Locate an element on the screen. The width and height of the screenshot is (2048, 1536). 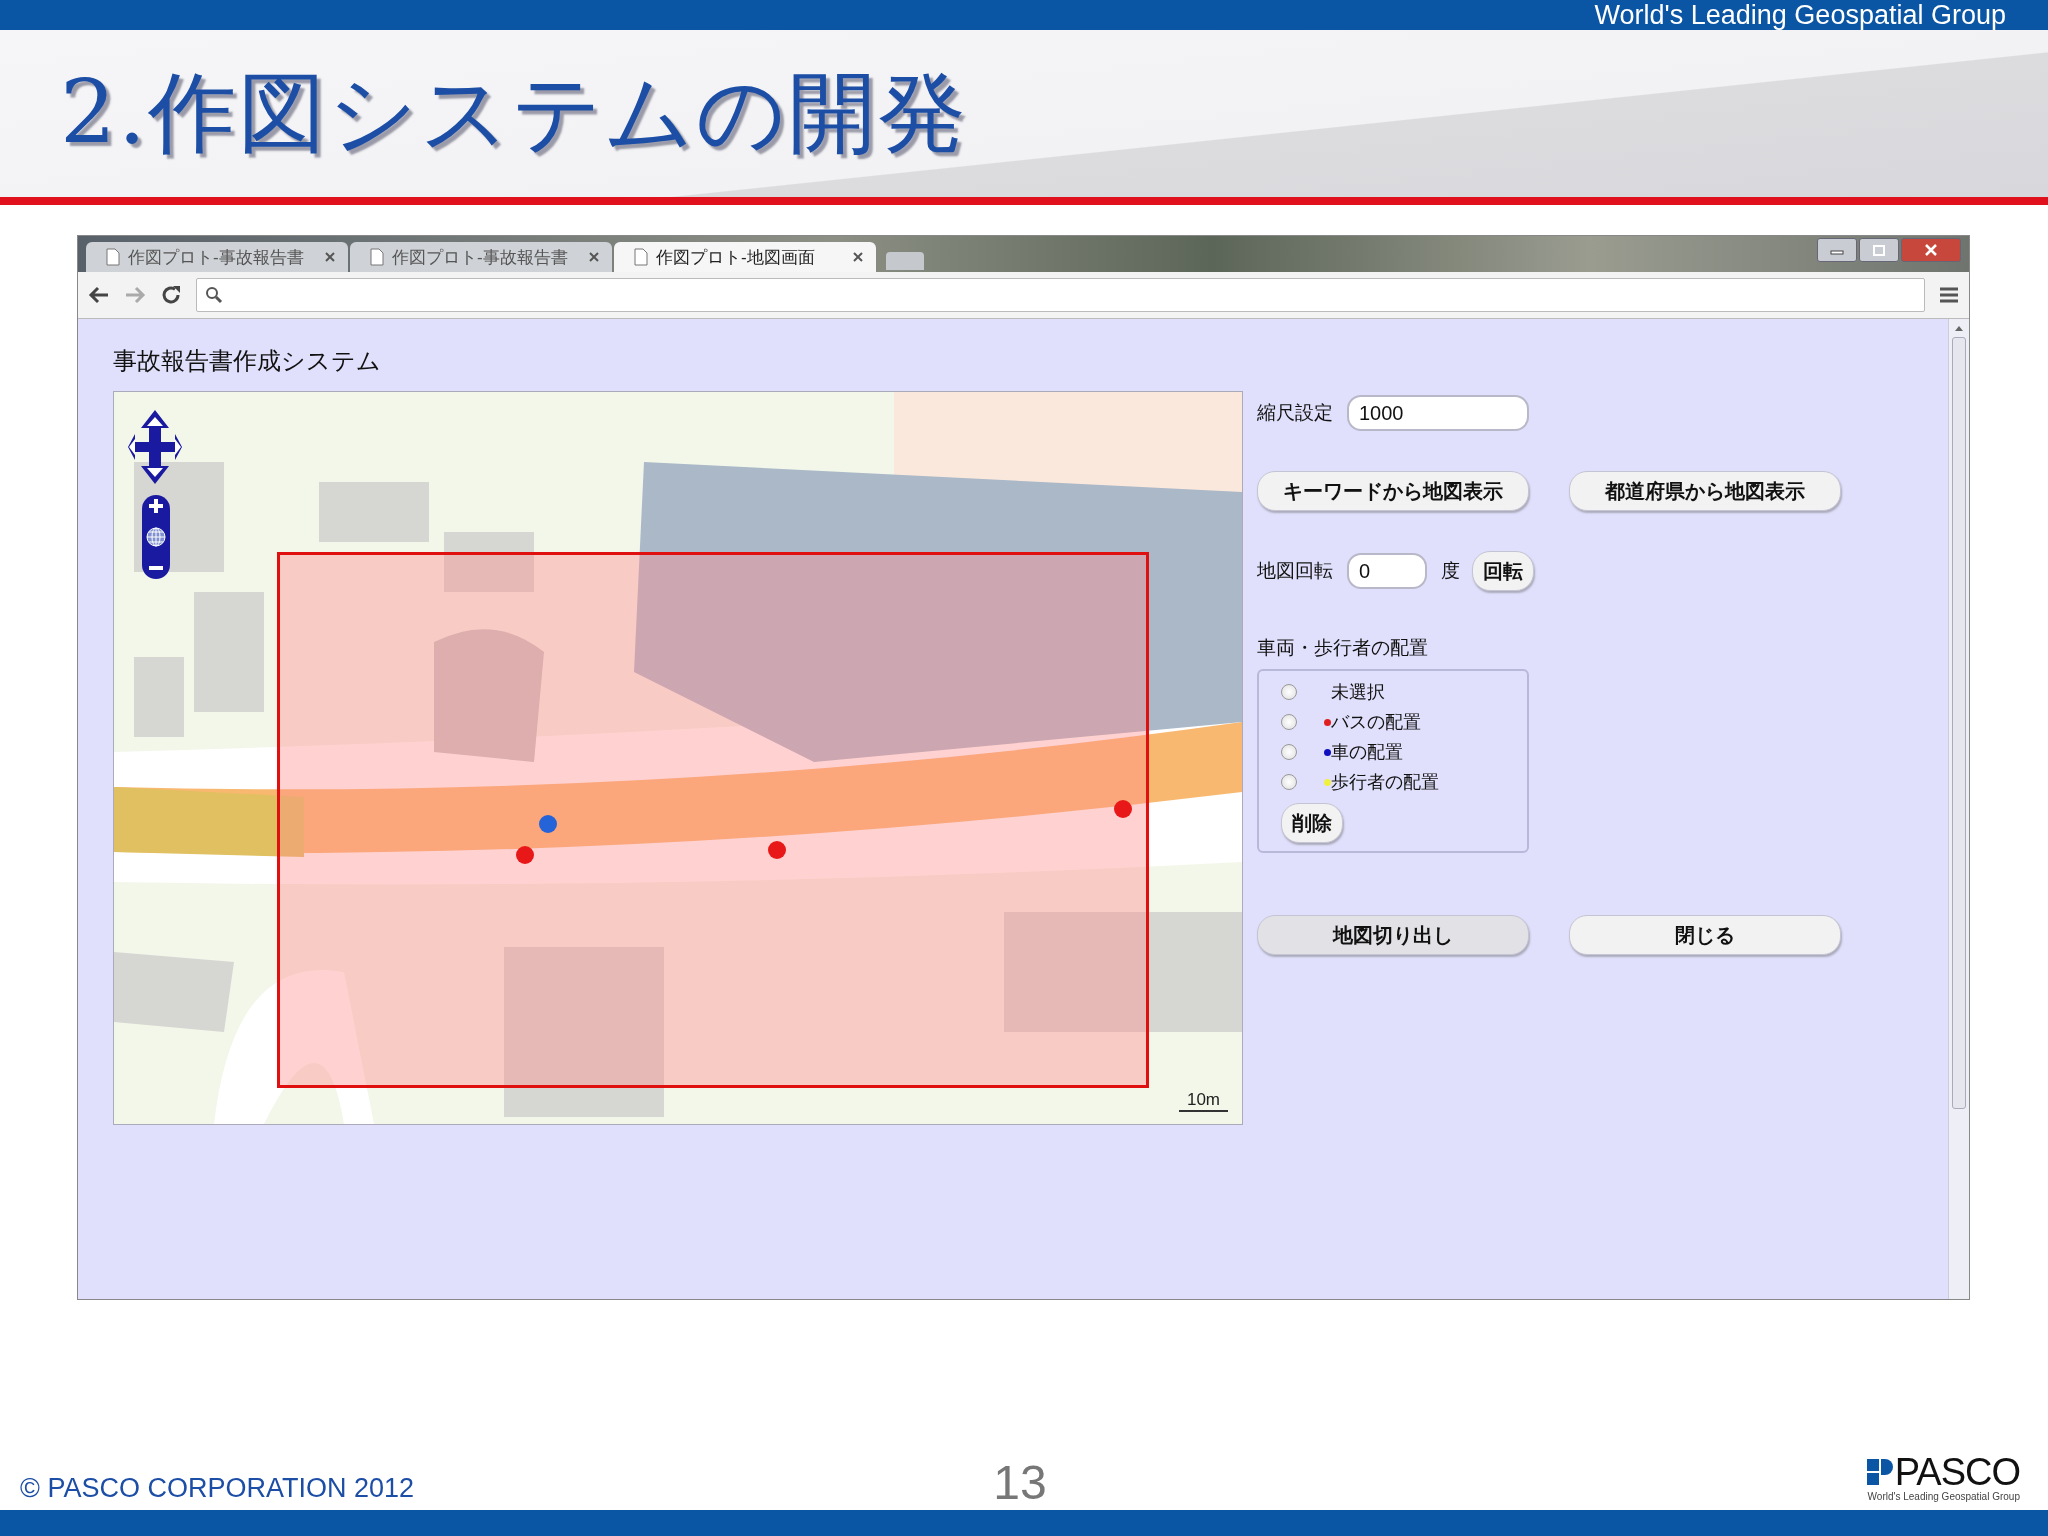
scale-label: 縮尺設定 is located at coordinates (1295, 413).